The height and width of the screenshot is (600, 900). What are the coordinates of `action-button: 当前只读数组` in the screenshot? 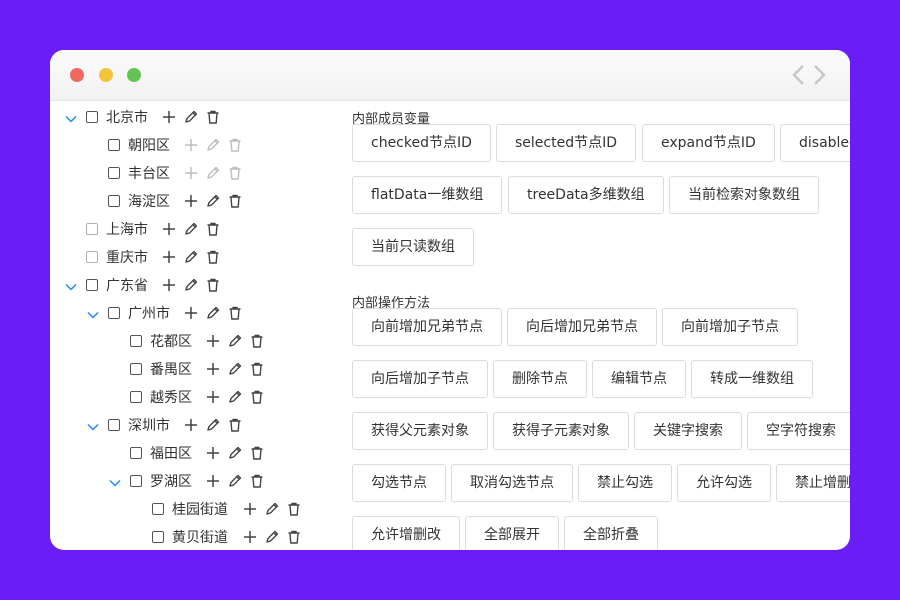 It's located at (413, 247).